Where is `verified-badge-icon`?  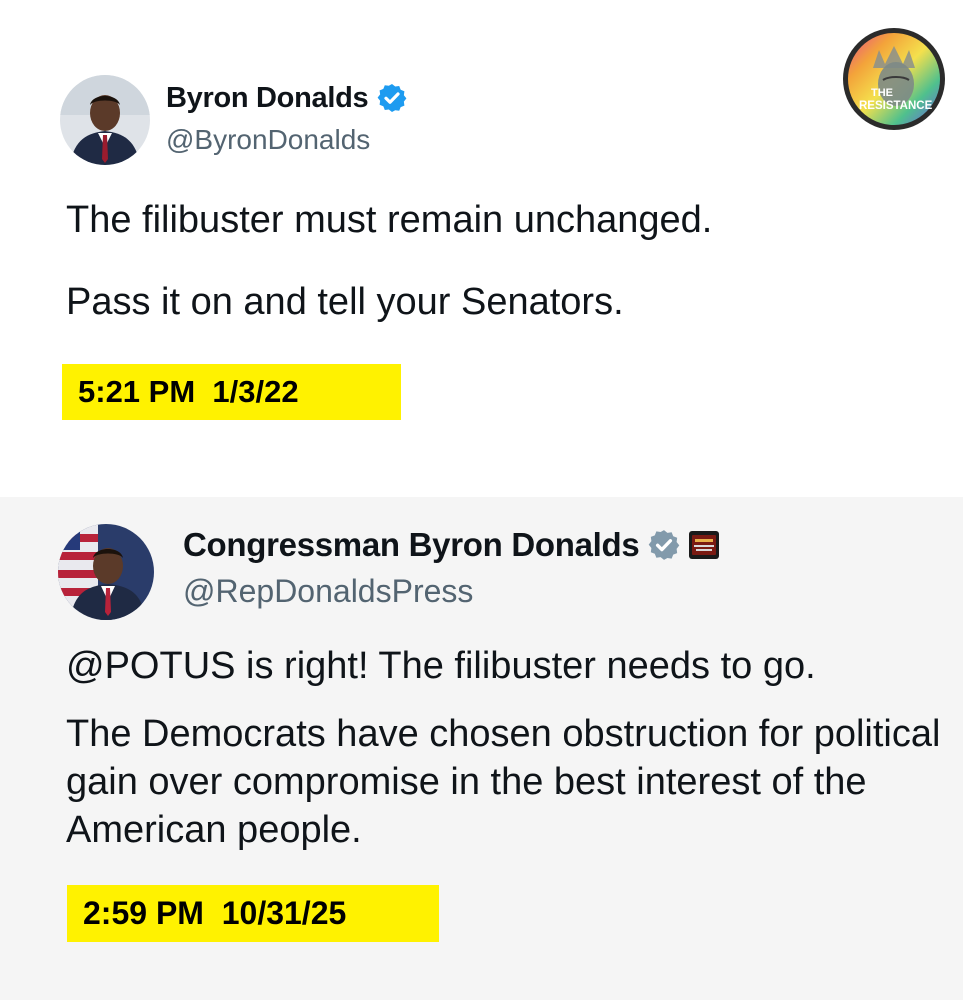
verified-badge-icon is located at coordinates (664, 545).